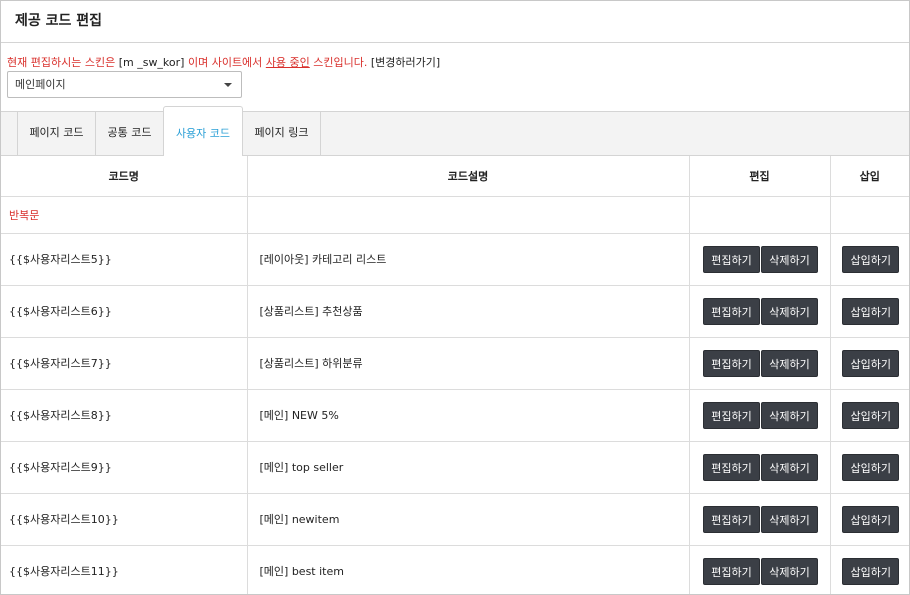  What do you see at coordinates (340, 62) in the screenshot?
I see `notice-suffix: 스킨입니다.` at bounding box center [340, 62].